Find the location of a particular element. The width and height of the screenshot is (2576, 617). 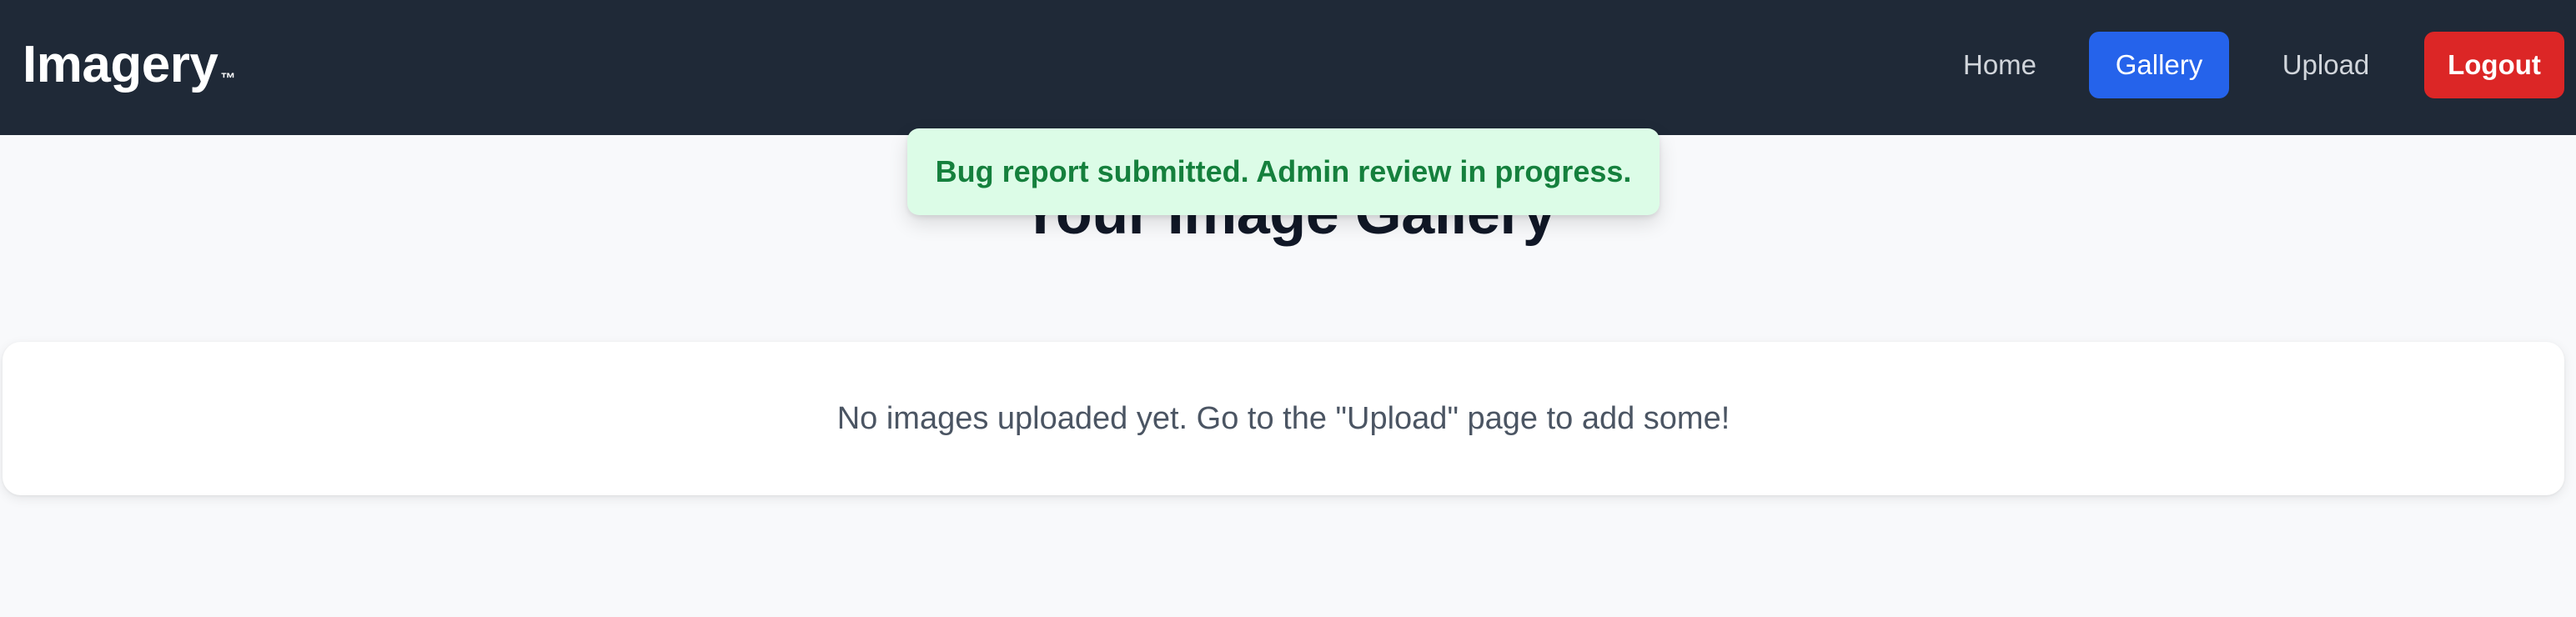

nav-gallery-link: Gallery is located at coordinates (2159, 65).